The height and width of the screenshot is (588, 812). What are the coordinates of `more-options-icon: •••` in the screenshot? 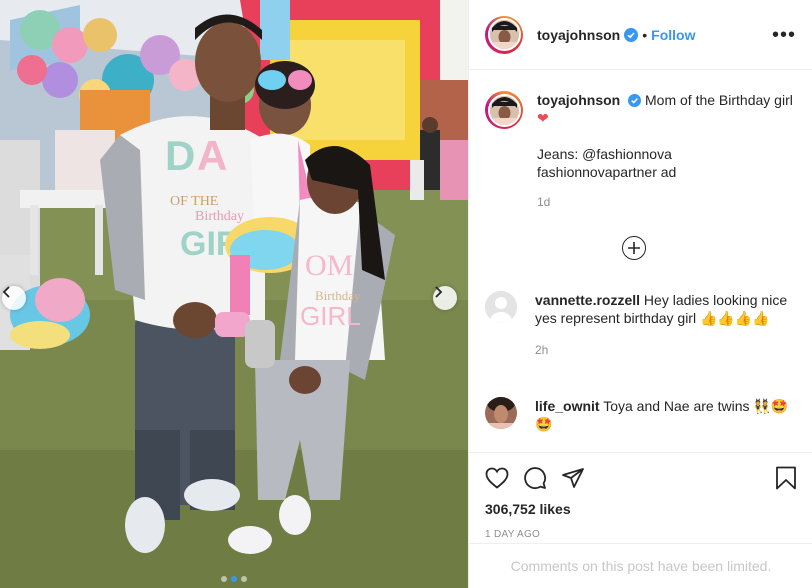 It's located at (784, 35).